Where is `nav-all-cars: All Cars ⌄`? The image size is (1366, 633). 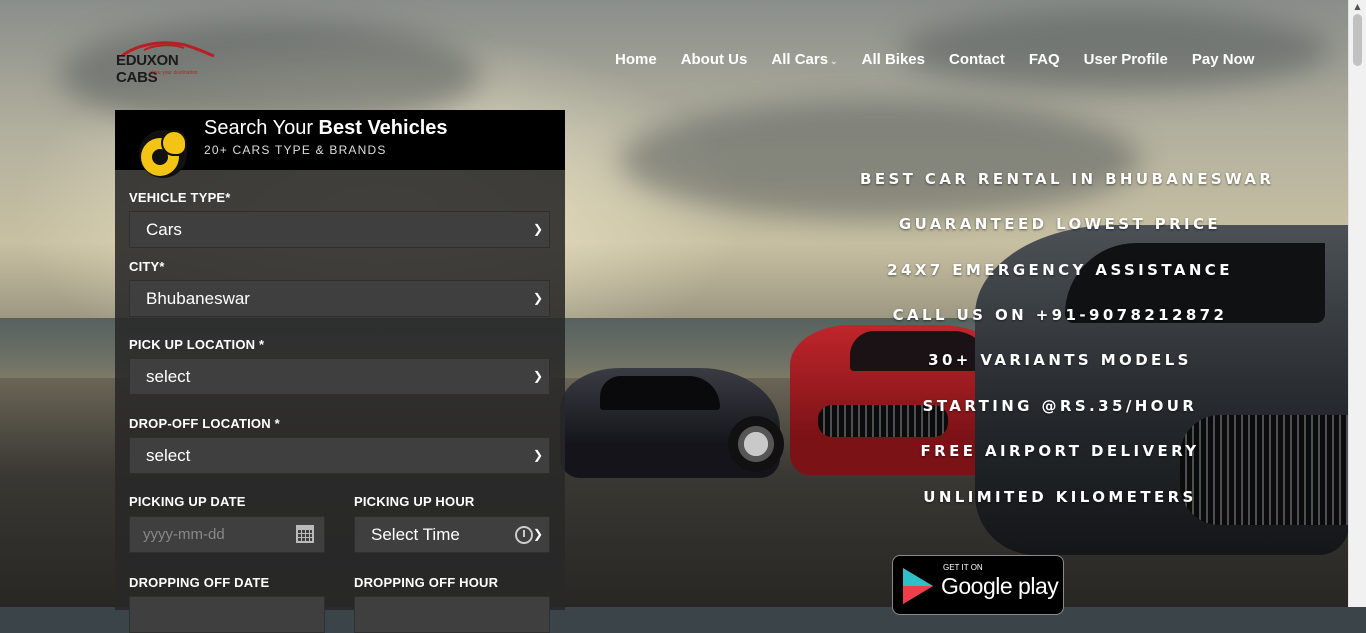 nav-all-cars: All Cars ⌄ is located at coordinates (804, 59).